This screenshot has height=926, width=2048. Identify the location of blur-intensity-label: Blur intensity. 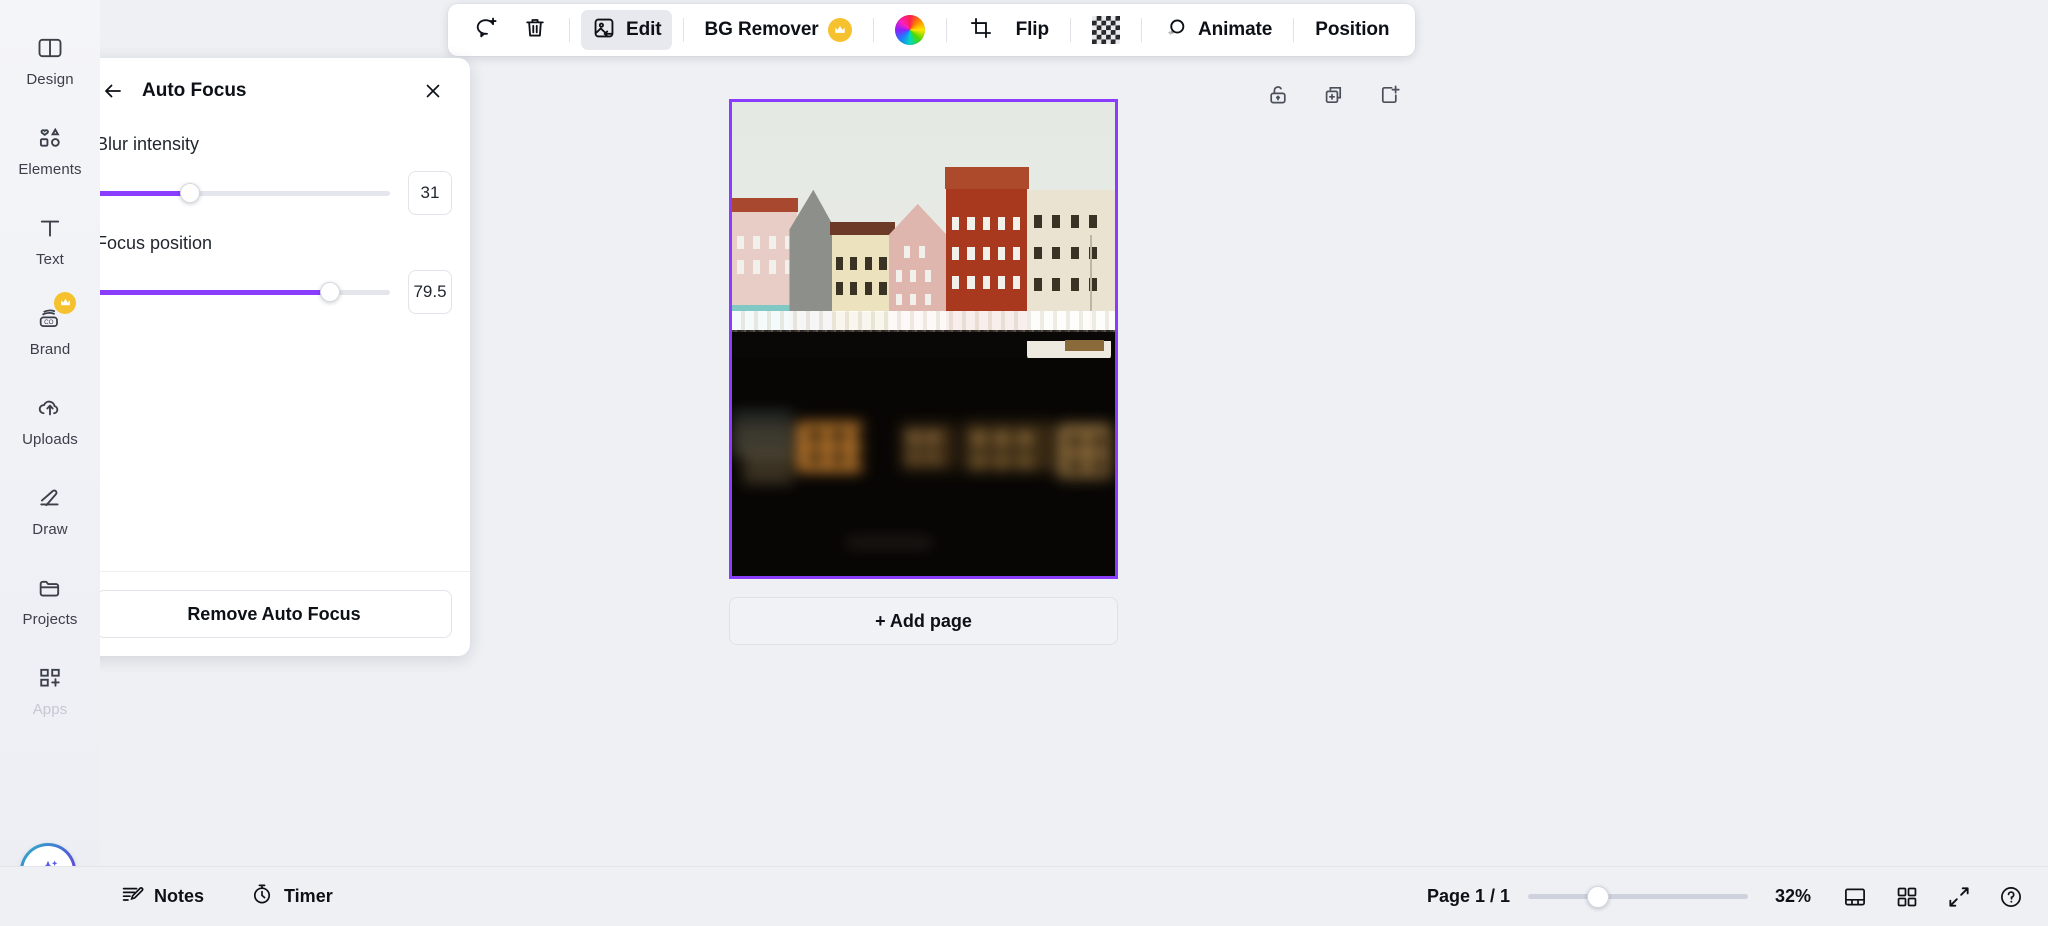
(148, 144).